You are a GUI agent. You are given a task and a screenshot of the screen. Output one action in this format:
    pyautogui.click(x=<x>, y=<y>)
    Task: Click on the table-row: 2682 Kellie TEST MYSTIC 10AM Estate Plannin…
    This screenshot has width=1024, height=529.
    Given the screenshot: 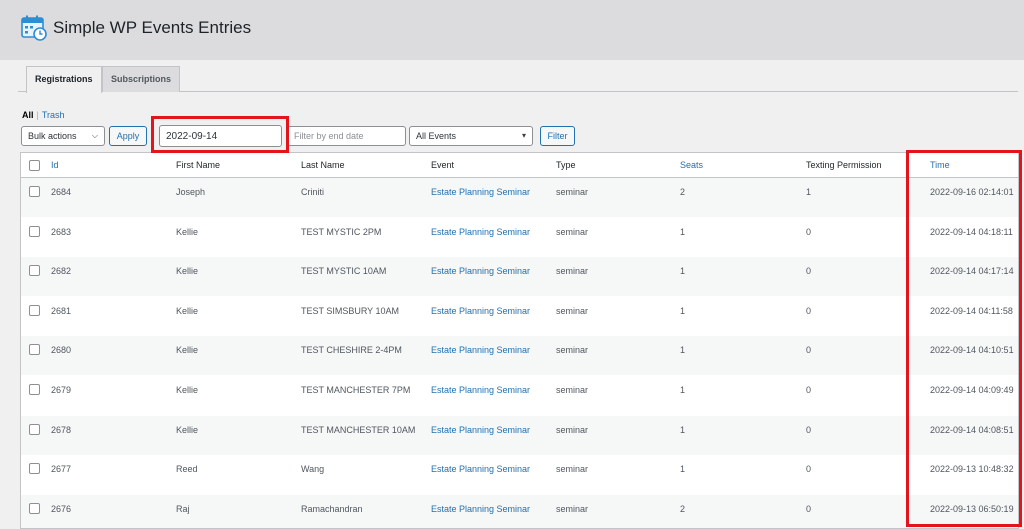 What is the action you would take?
    pyautogui.click(x=519, y=277)
    